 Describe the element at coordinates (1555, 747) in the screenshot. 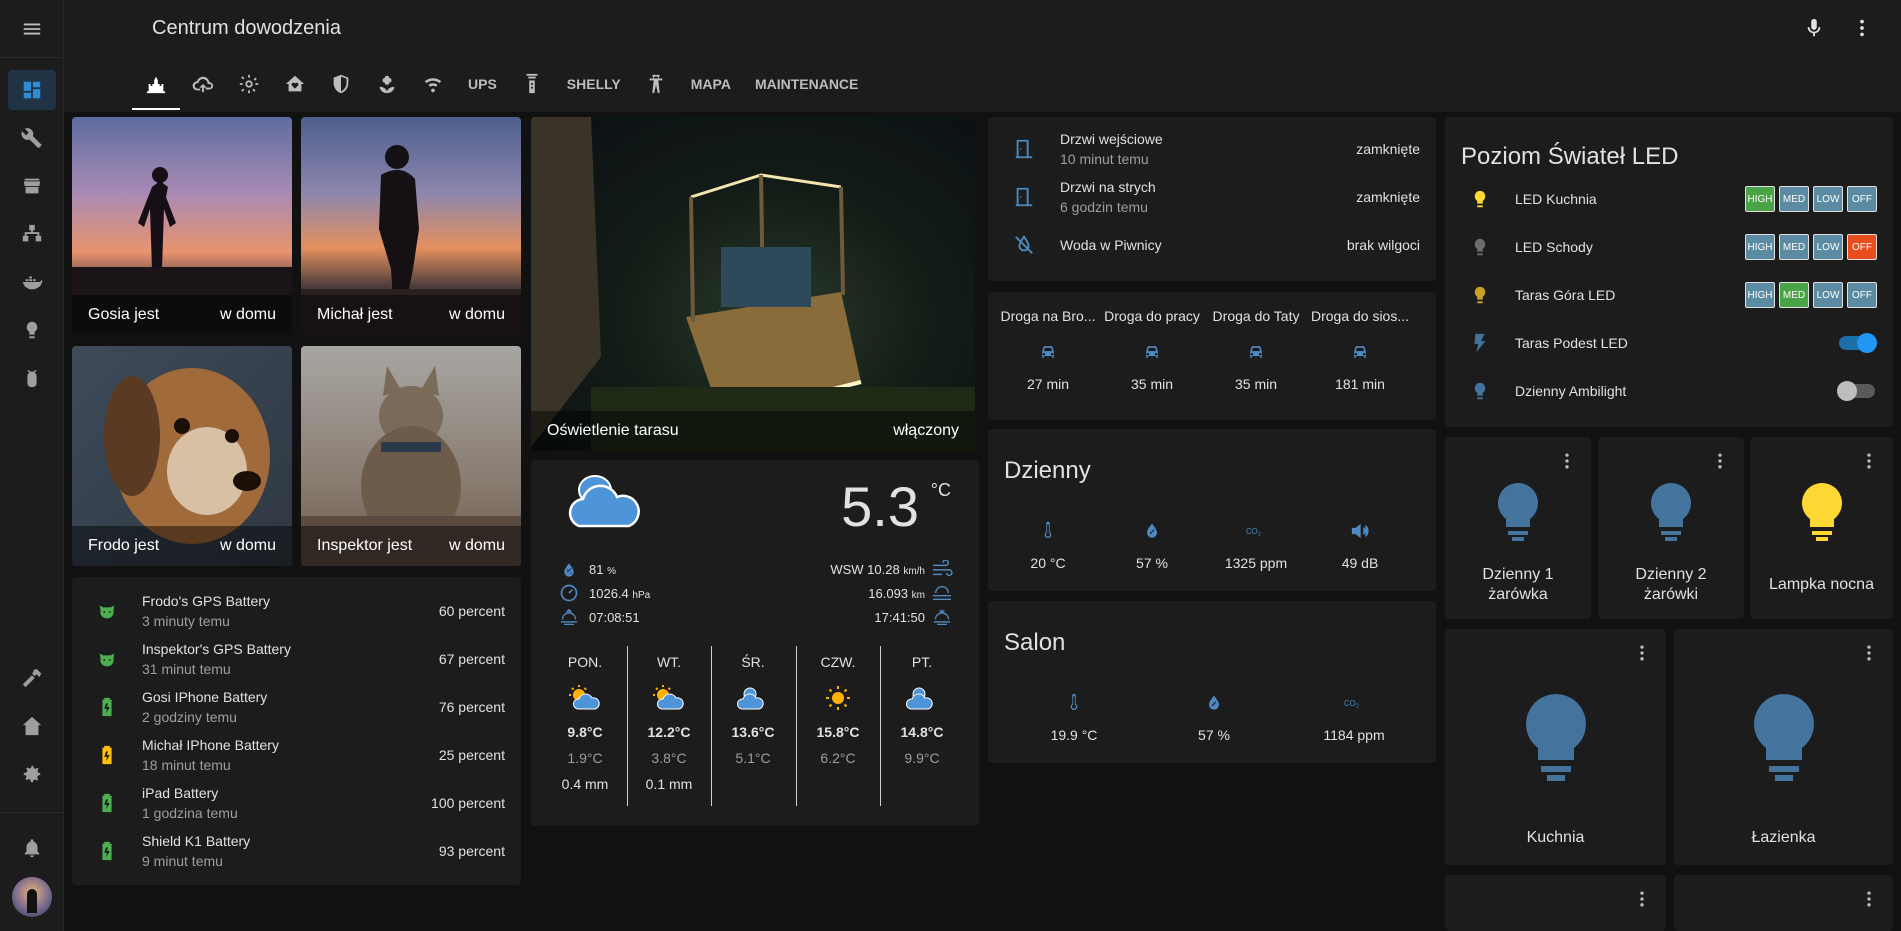

I see `light-button-card: Kuchnia` at that location.